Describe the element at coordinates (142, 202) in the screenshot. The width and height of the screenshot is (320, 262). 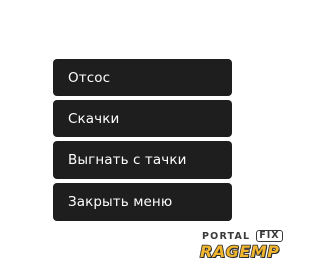
I see `menu-item-close-menu: Закрыть меню` at that location.